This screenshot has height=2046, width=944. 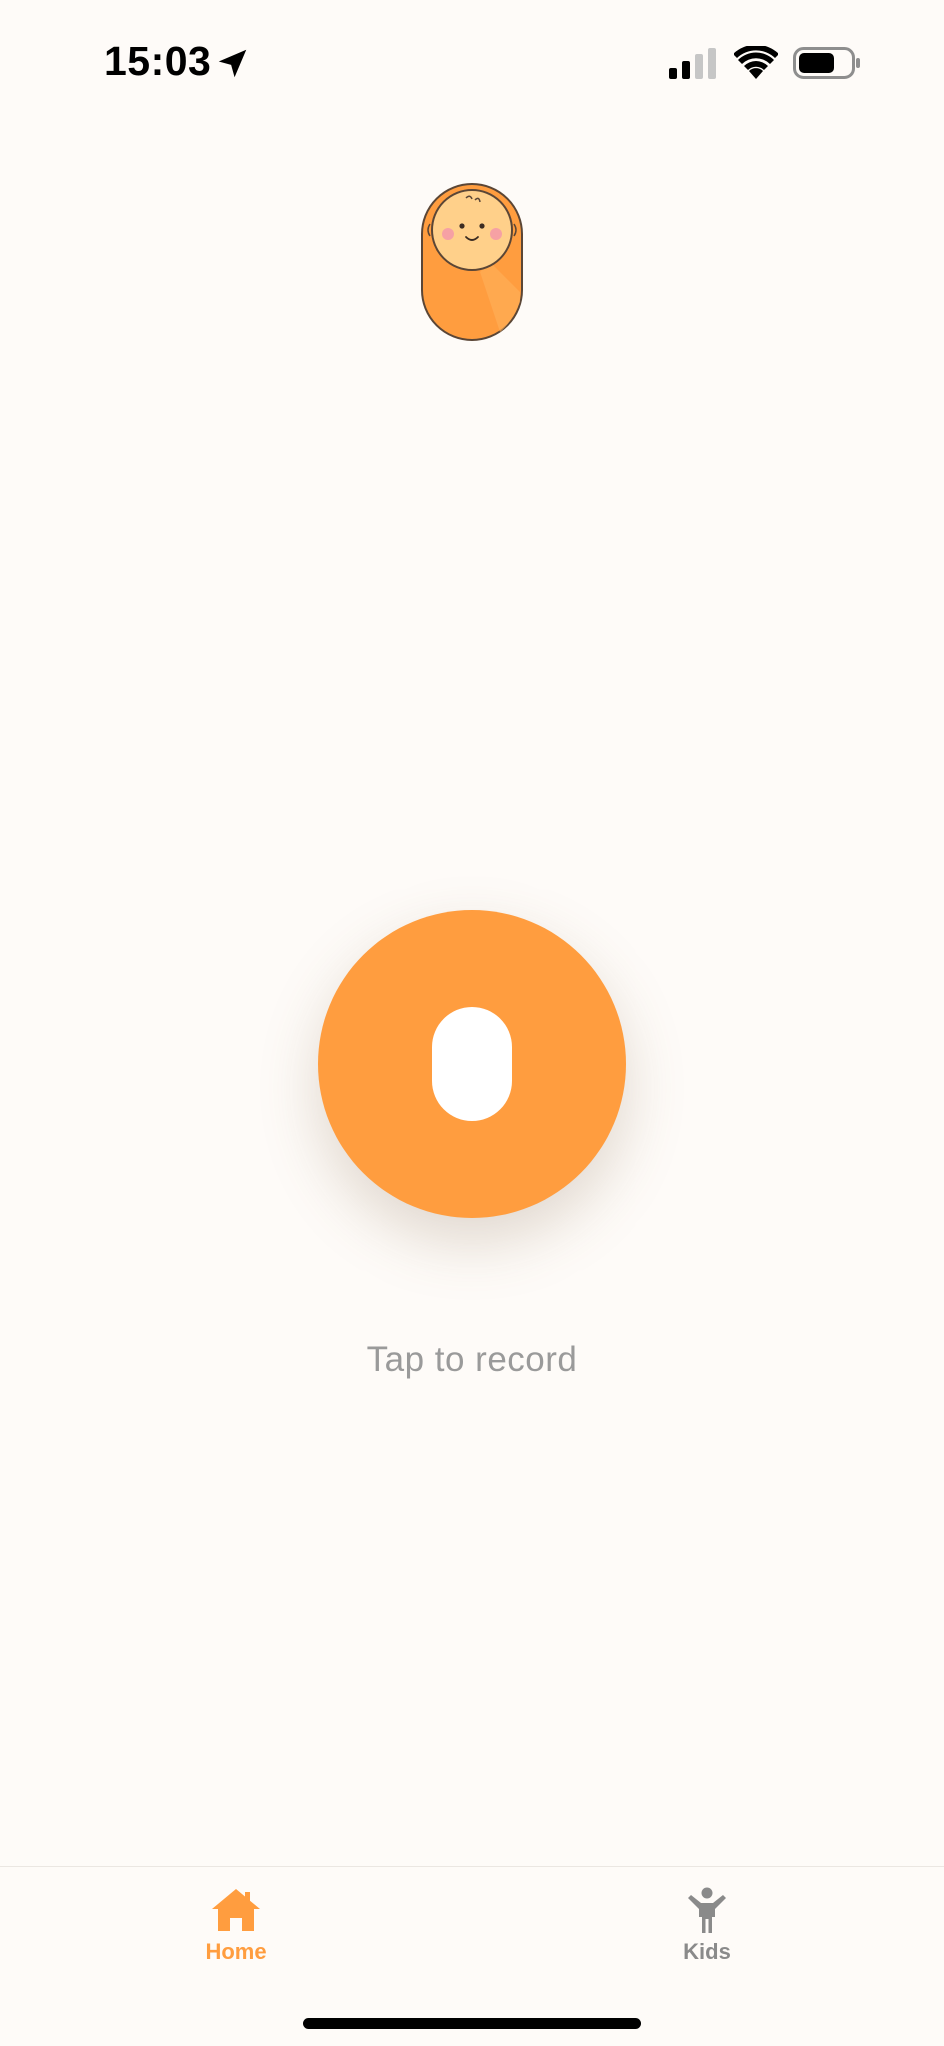 I want to click on tab-home-label: Home, so click(x=236, y=1951).